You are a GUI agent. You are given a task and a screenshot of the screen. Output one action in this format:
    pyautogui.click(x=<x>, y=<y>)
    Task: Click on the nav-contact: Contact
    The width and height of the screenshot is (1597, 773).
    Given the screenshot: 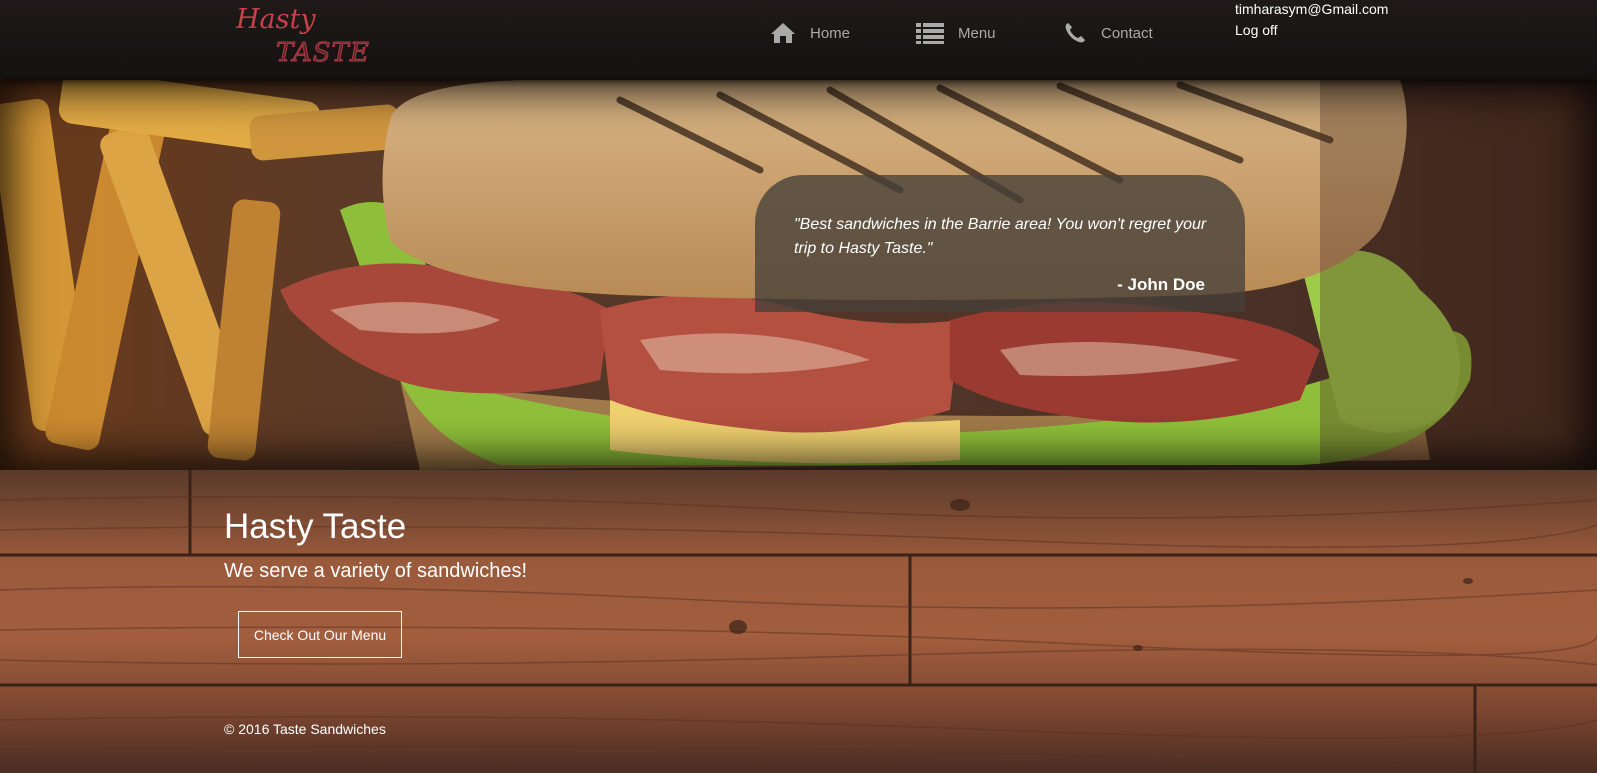 What is the action you would take?
    pyautogui.click(x=1108, y=33)
    